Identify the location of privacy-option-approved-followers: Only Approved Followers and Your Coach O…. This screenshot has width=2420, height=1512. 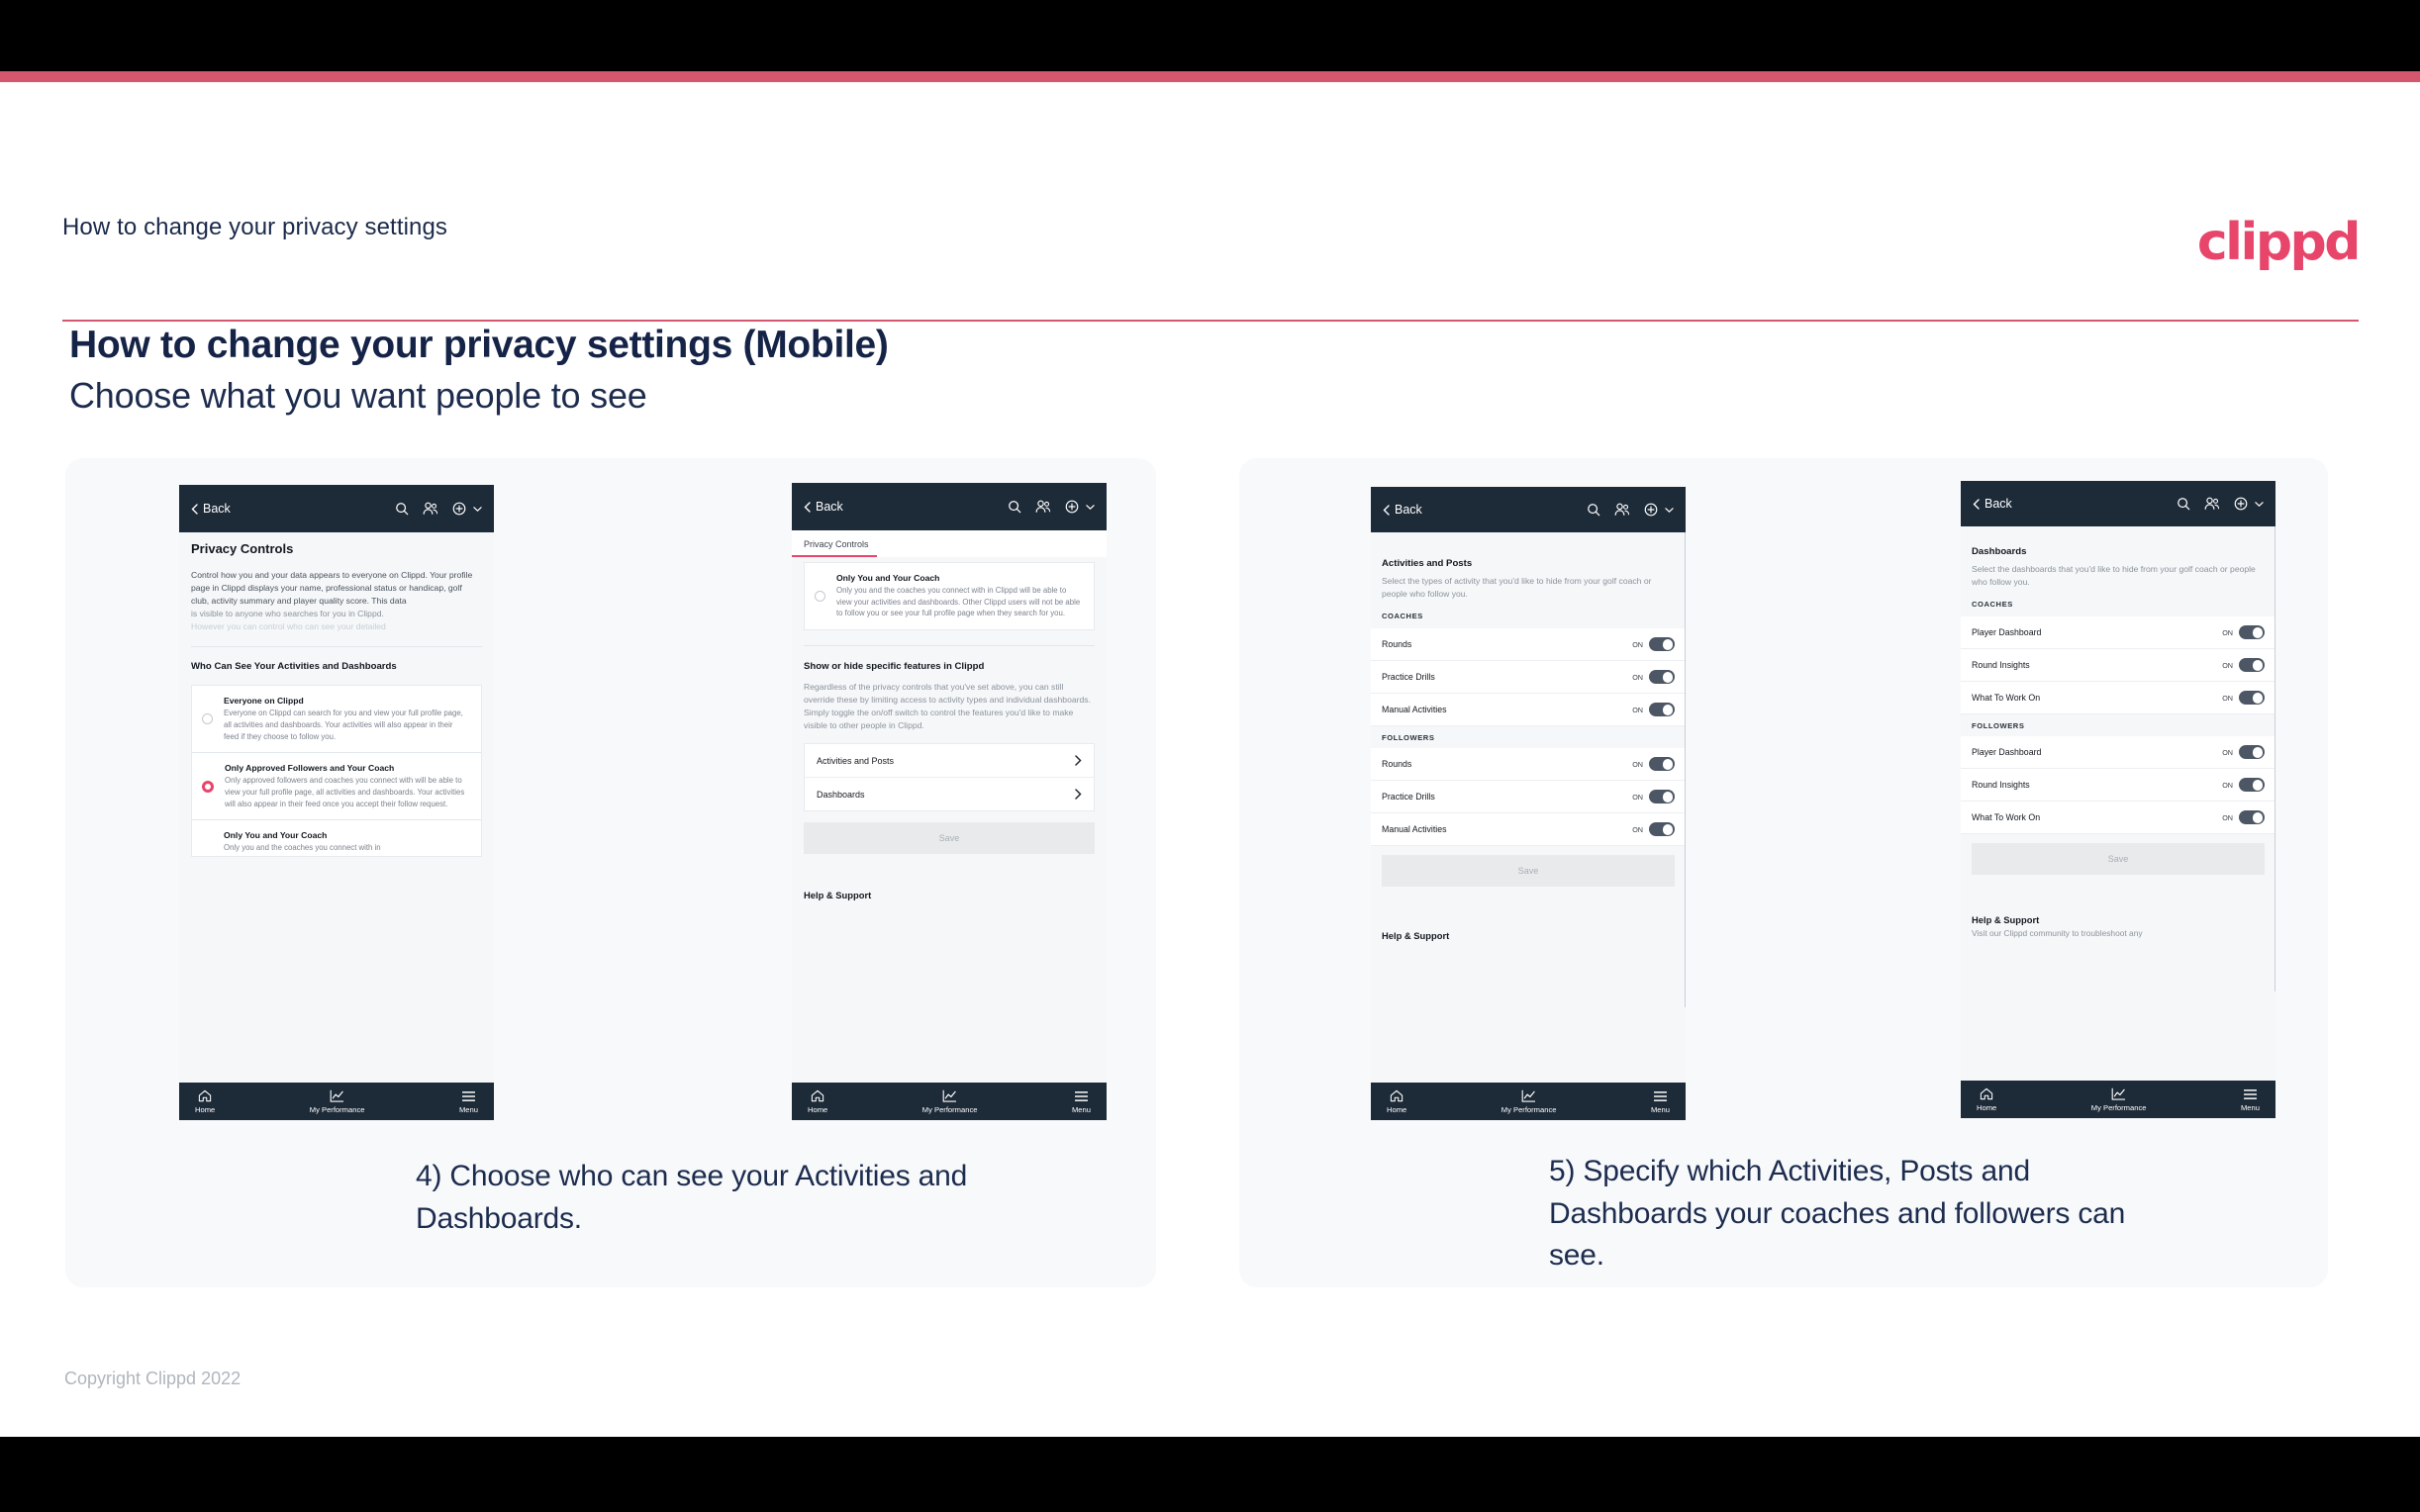
(336, 786).